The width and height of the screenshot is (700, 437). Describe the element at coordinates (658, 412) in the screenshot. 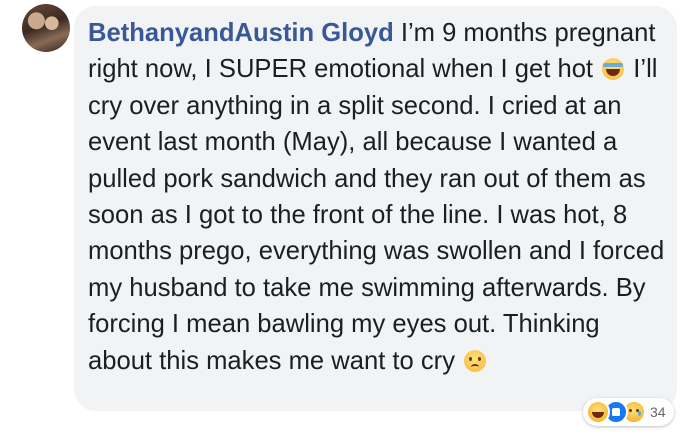

I see `reaction-count: 34` at that location.